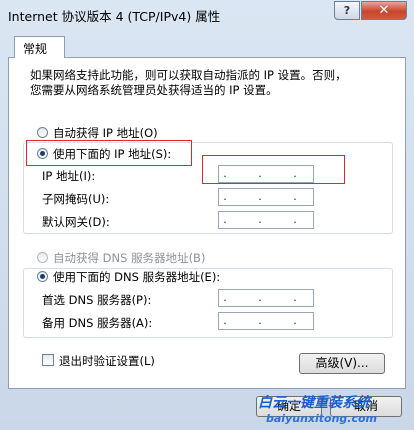  I want to click on gateway-label: 默认网关(D):, so click(76, 222).